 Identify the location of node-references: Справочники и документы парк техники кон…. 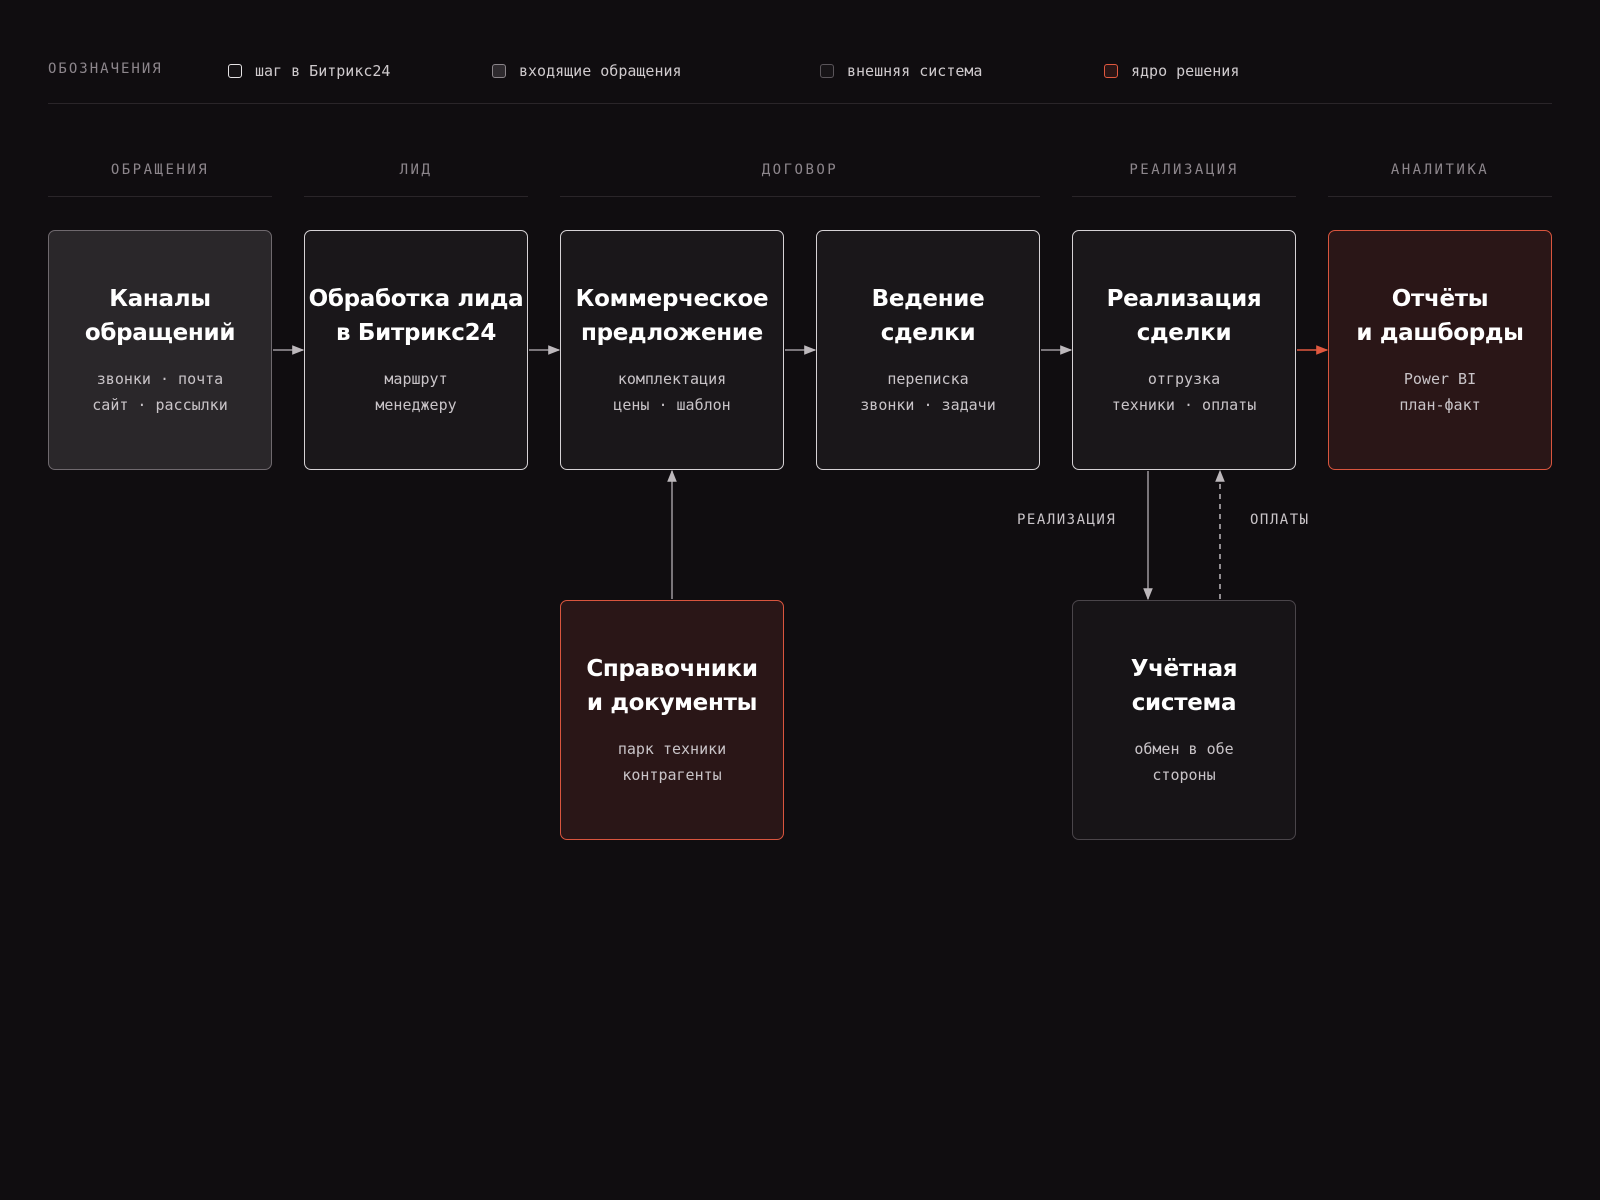
(672, 720).